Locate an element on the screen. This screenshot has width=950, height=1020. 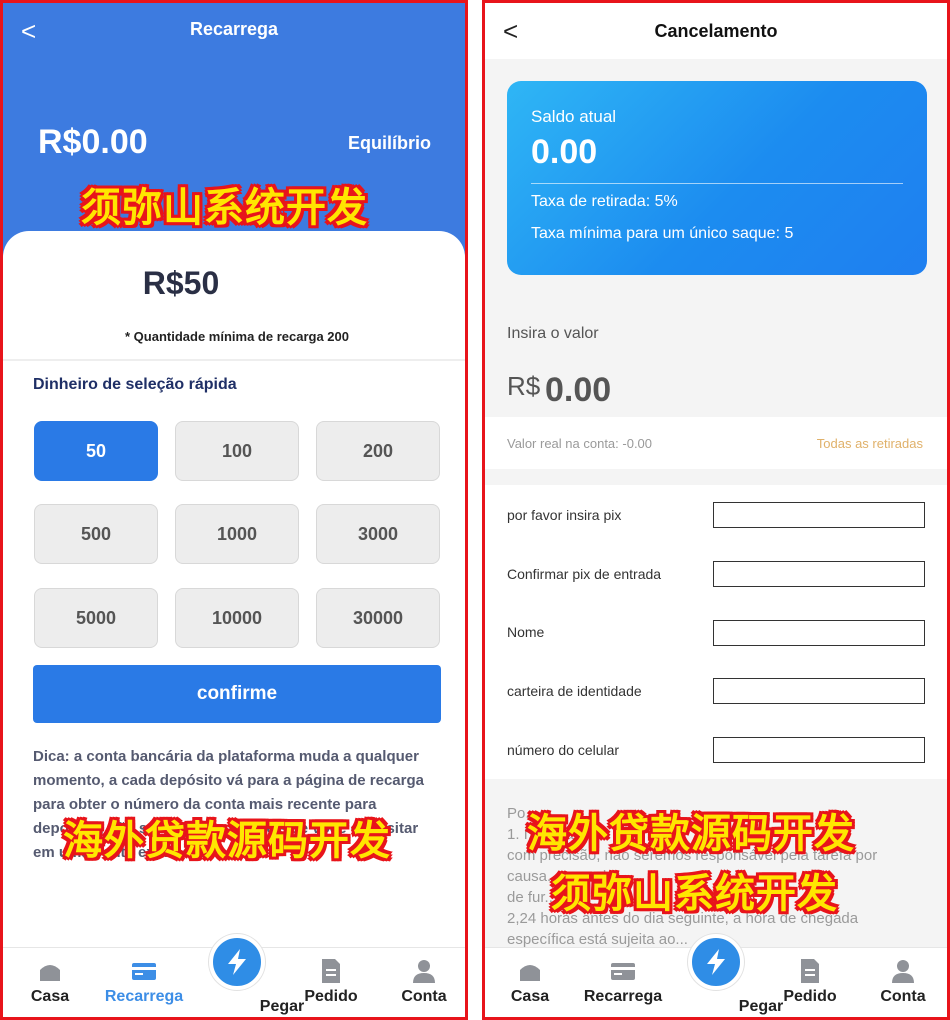
quick-select-title: Dinheiro de seleção rápida is located at coordinates (135, 384).